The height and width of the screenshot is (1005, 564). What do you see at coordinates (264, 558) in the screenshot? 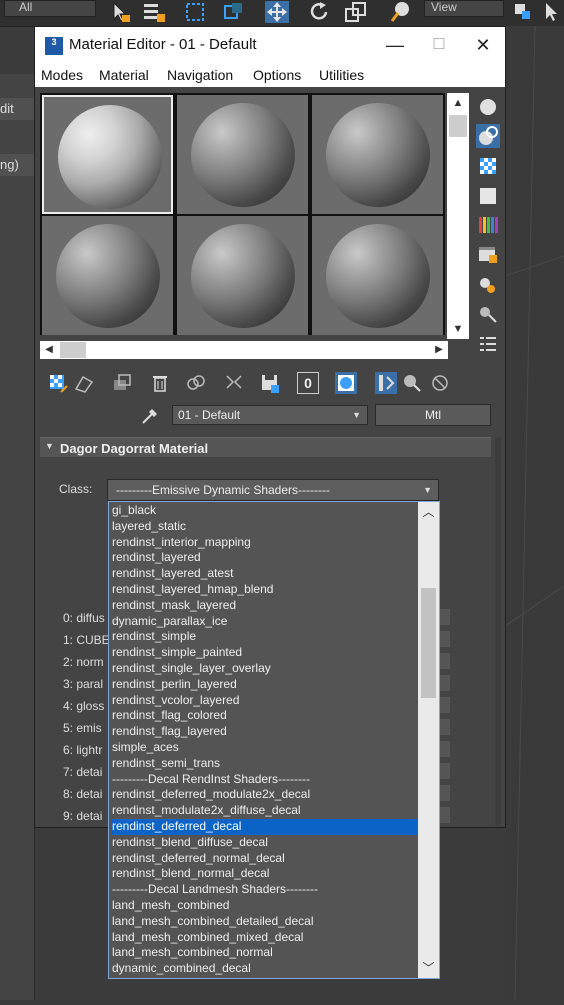
I see `dropdown-option: rendinst_layered` at bounding box center [264, 558].